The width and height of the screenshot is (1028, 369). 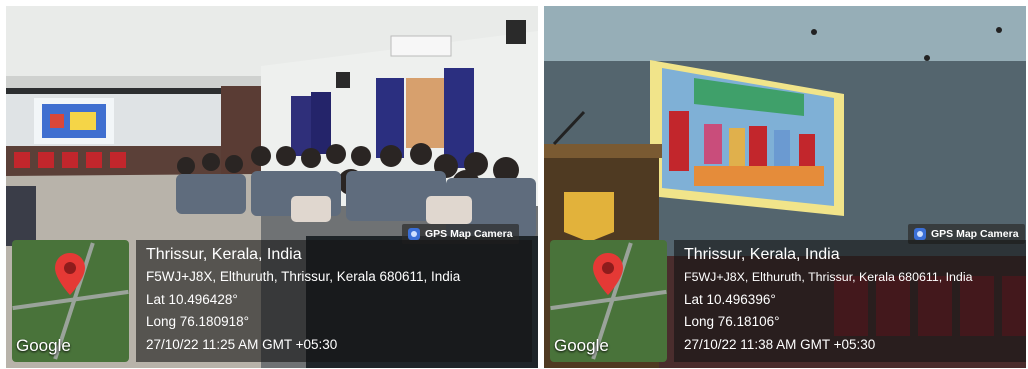 I want to click on latitude: Lat 10.496396°, so click(x=730, y=299).